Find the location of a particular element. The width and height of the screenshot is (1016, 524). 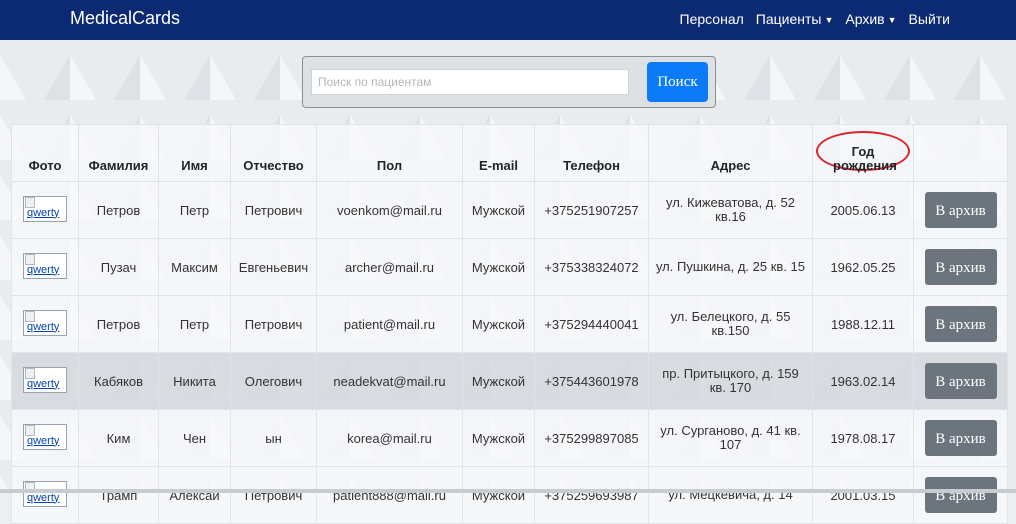

gender-cell: neadekvat@mail.ru is located at coordinates (389, 381).